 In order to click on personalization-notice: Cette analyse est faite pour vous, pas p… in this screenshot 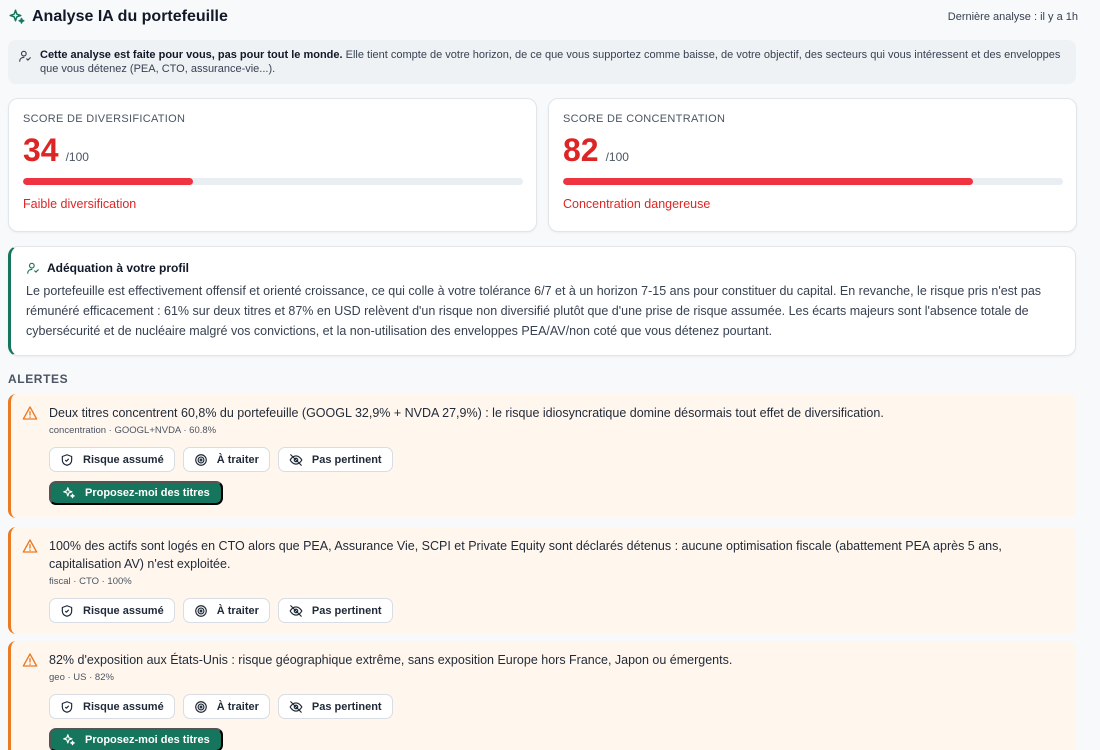, I will do `click(542, 62)`.